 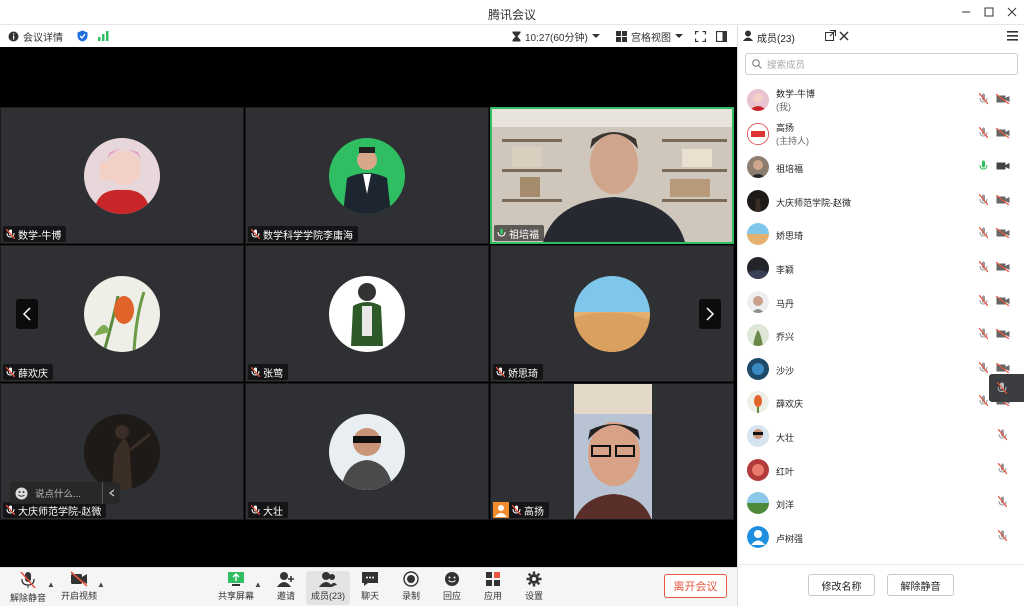 What do you see at coordinates (101, 584) in the screenshot?
I see `video-options-caret: ▲` at bounding box center [101, 584].